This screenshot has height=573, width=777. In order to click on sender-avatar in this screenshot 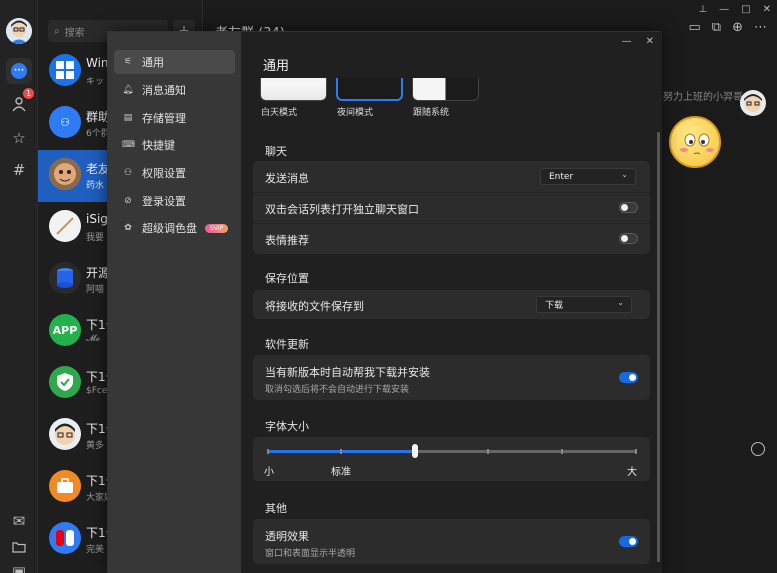, I will do `click(753, 103)`.